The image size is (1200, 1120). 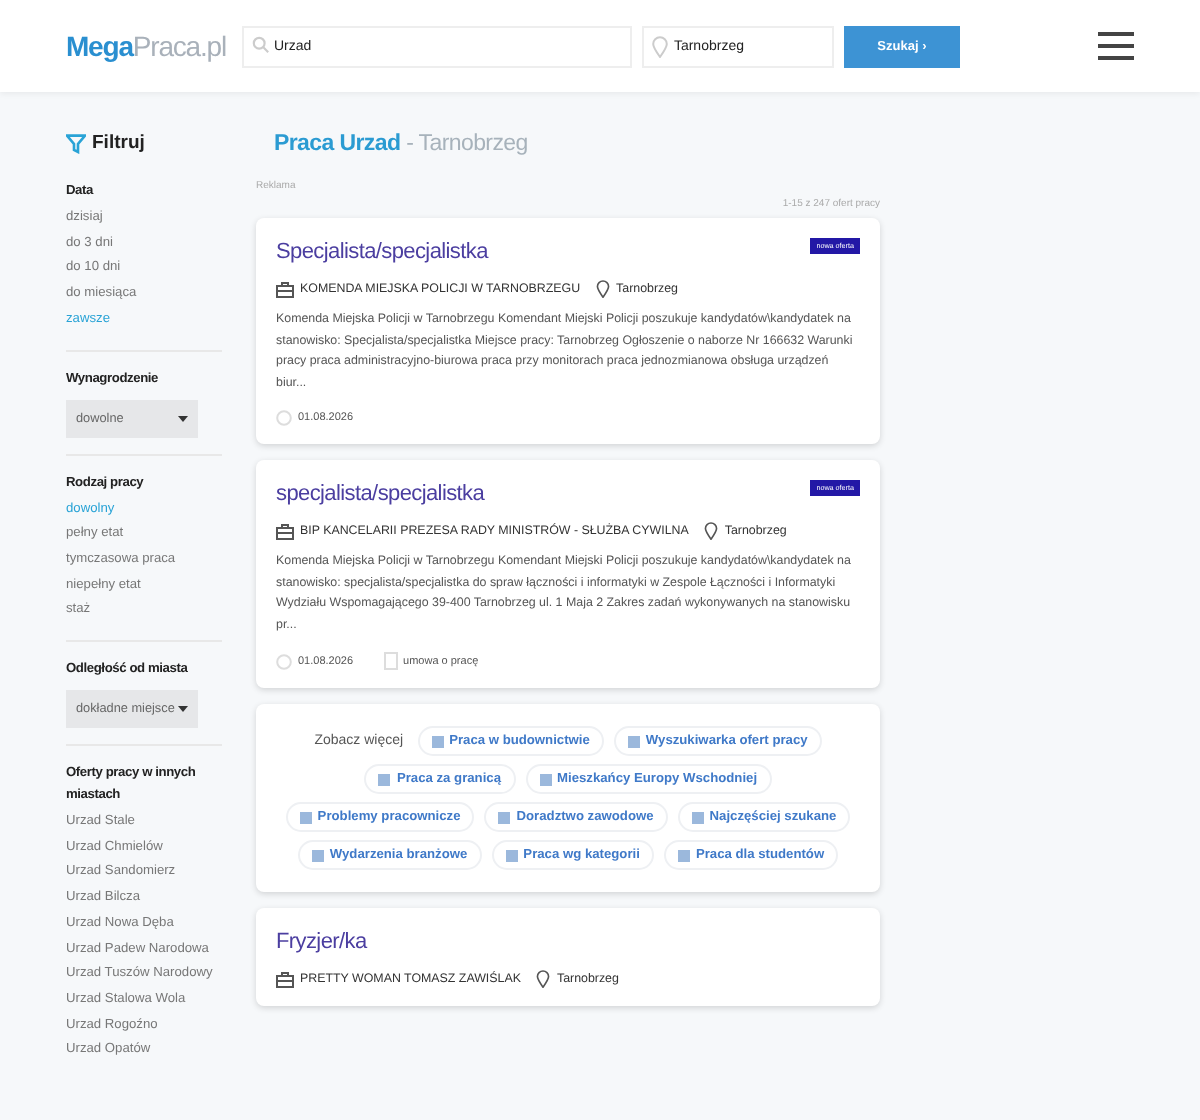 What do you see at coordinates (390, 661) in the screenshot?
I see `document-icon` at bounding box center [390, 661].